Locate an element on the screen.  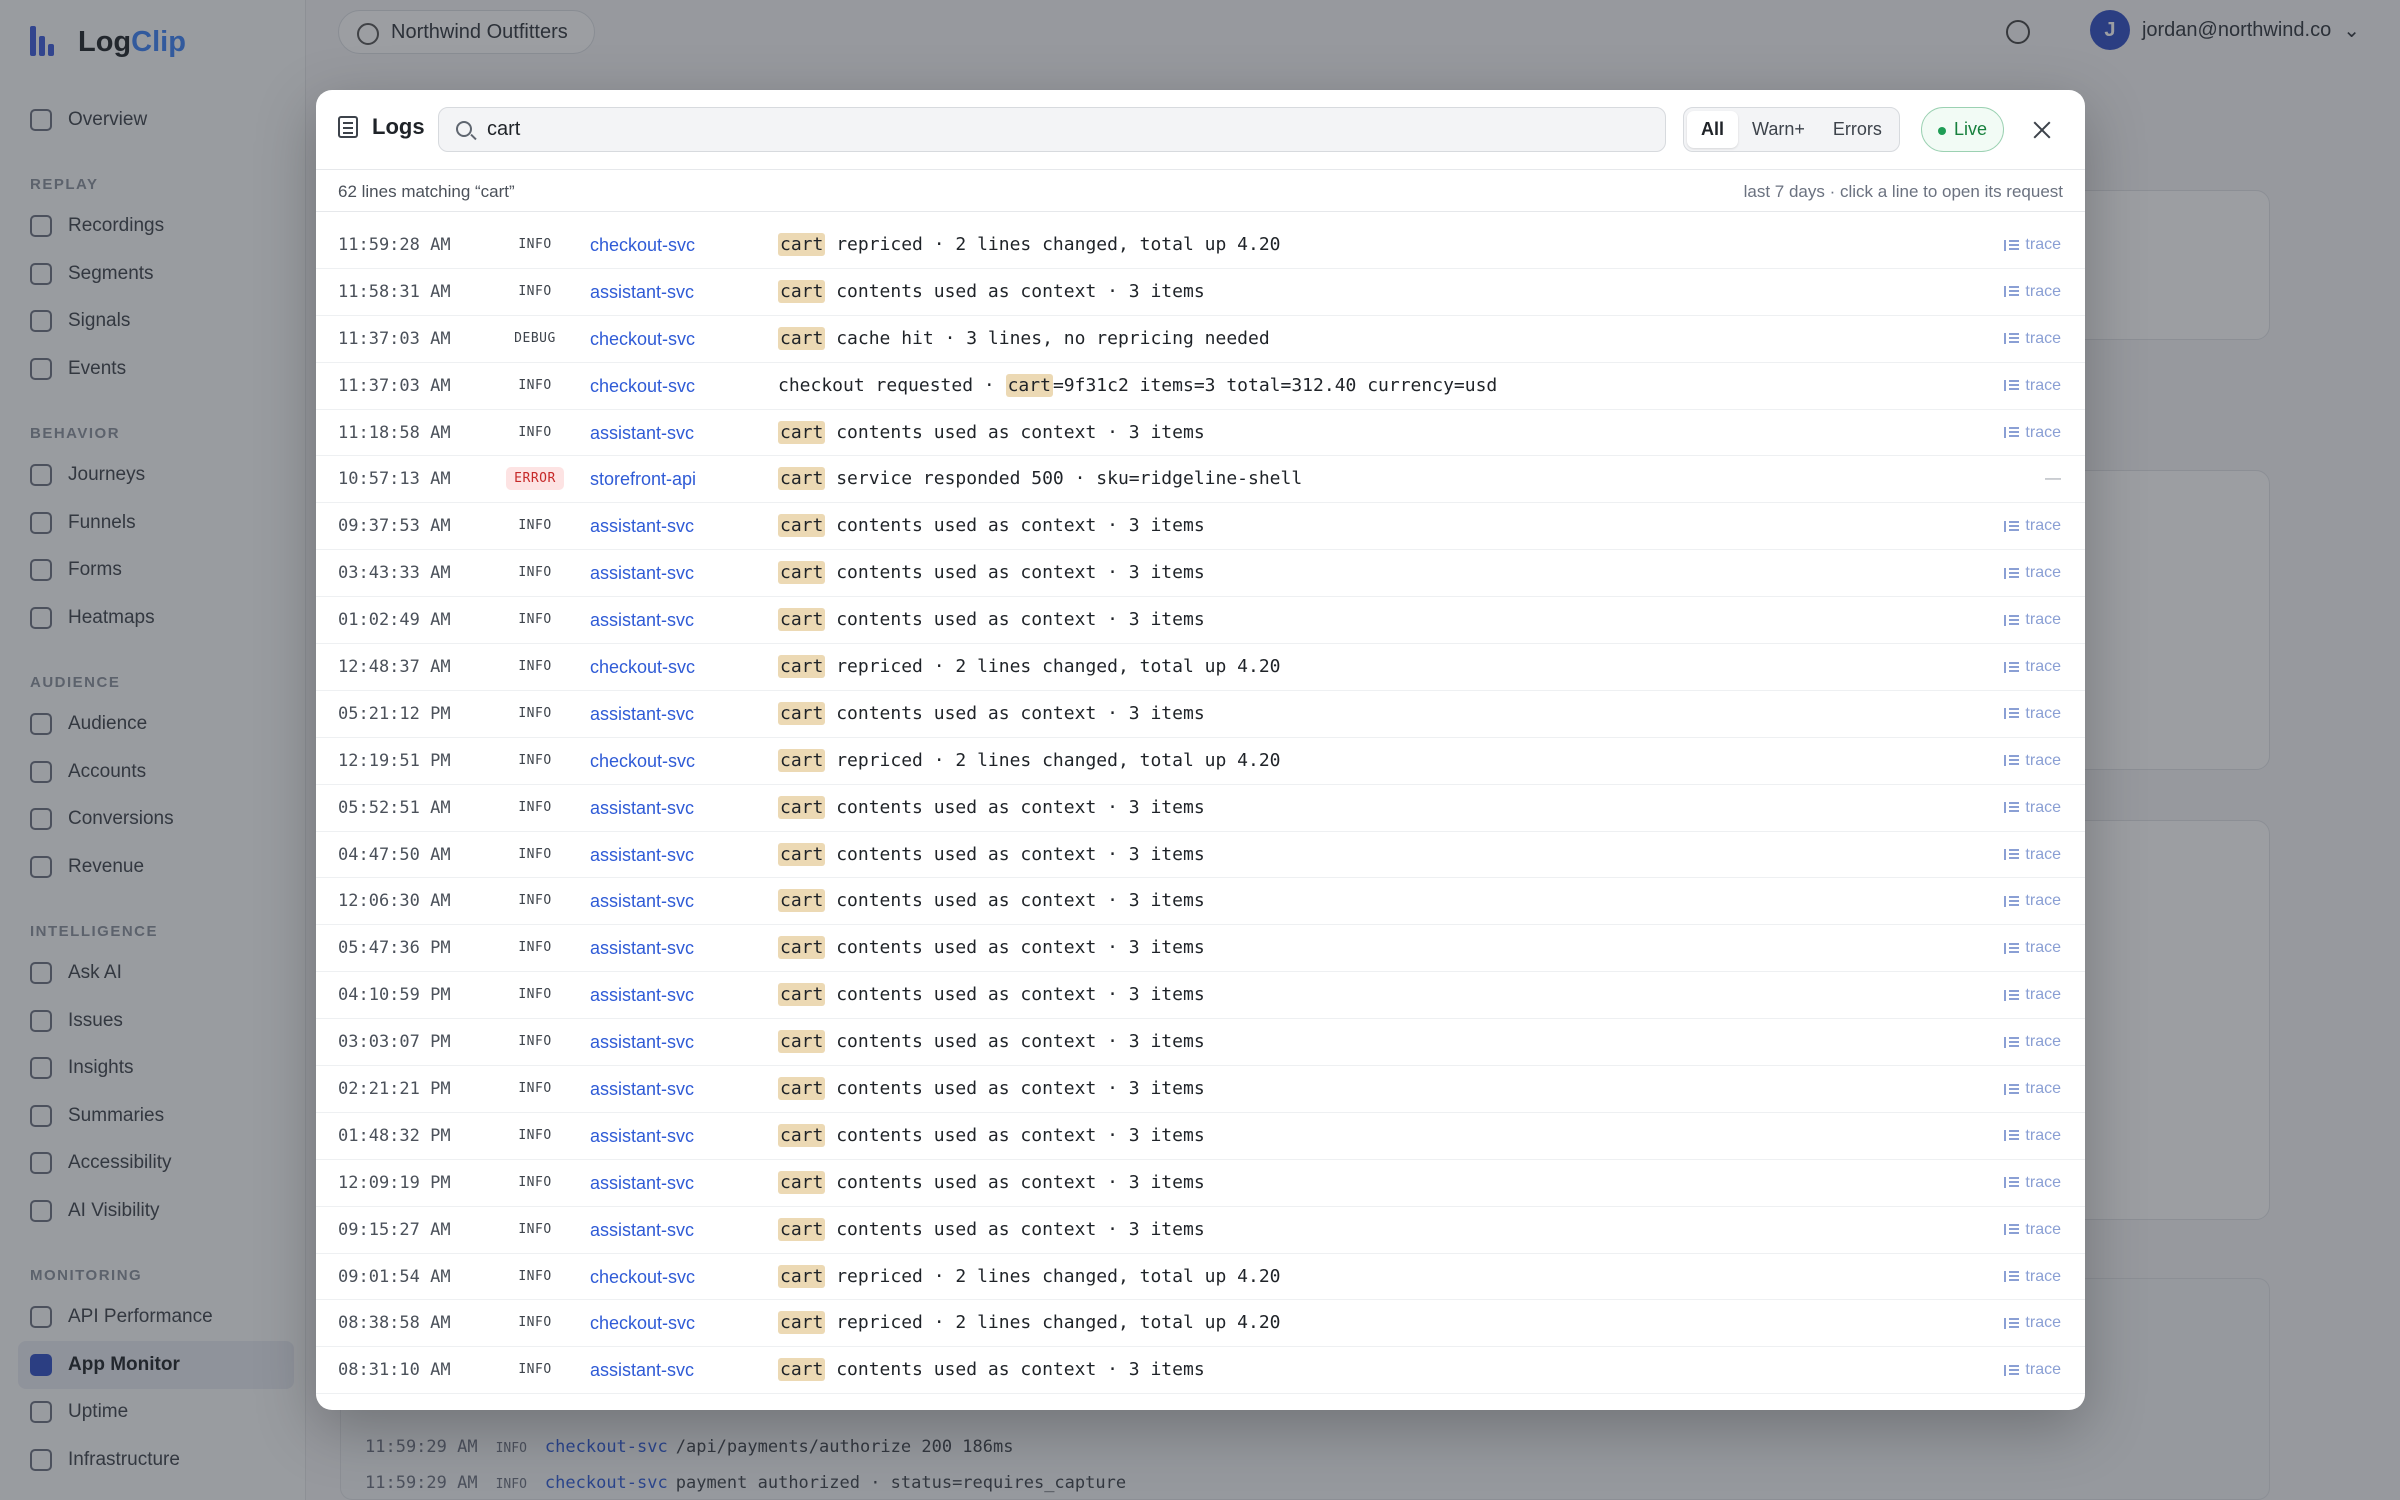
log-time: 04:10:59 PM is located at coordinates (394, 995).